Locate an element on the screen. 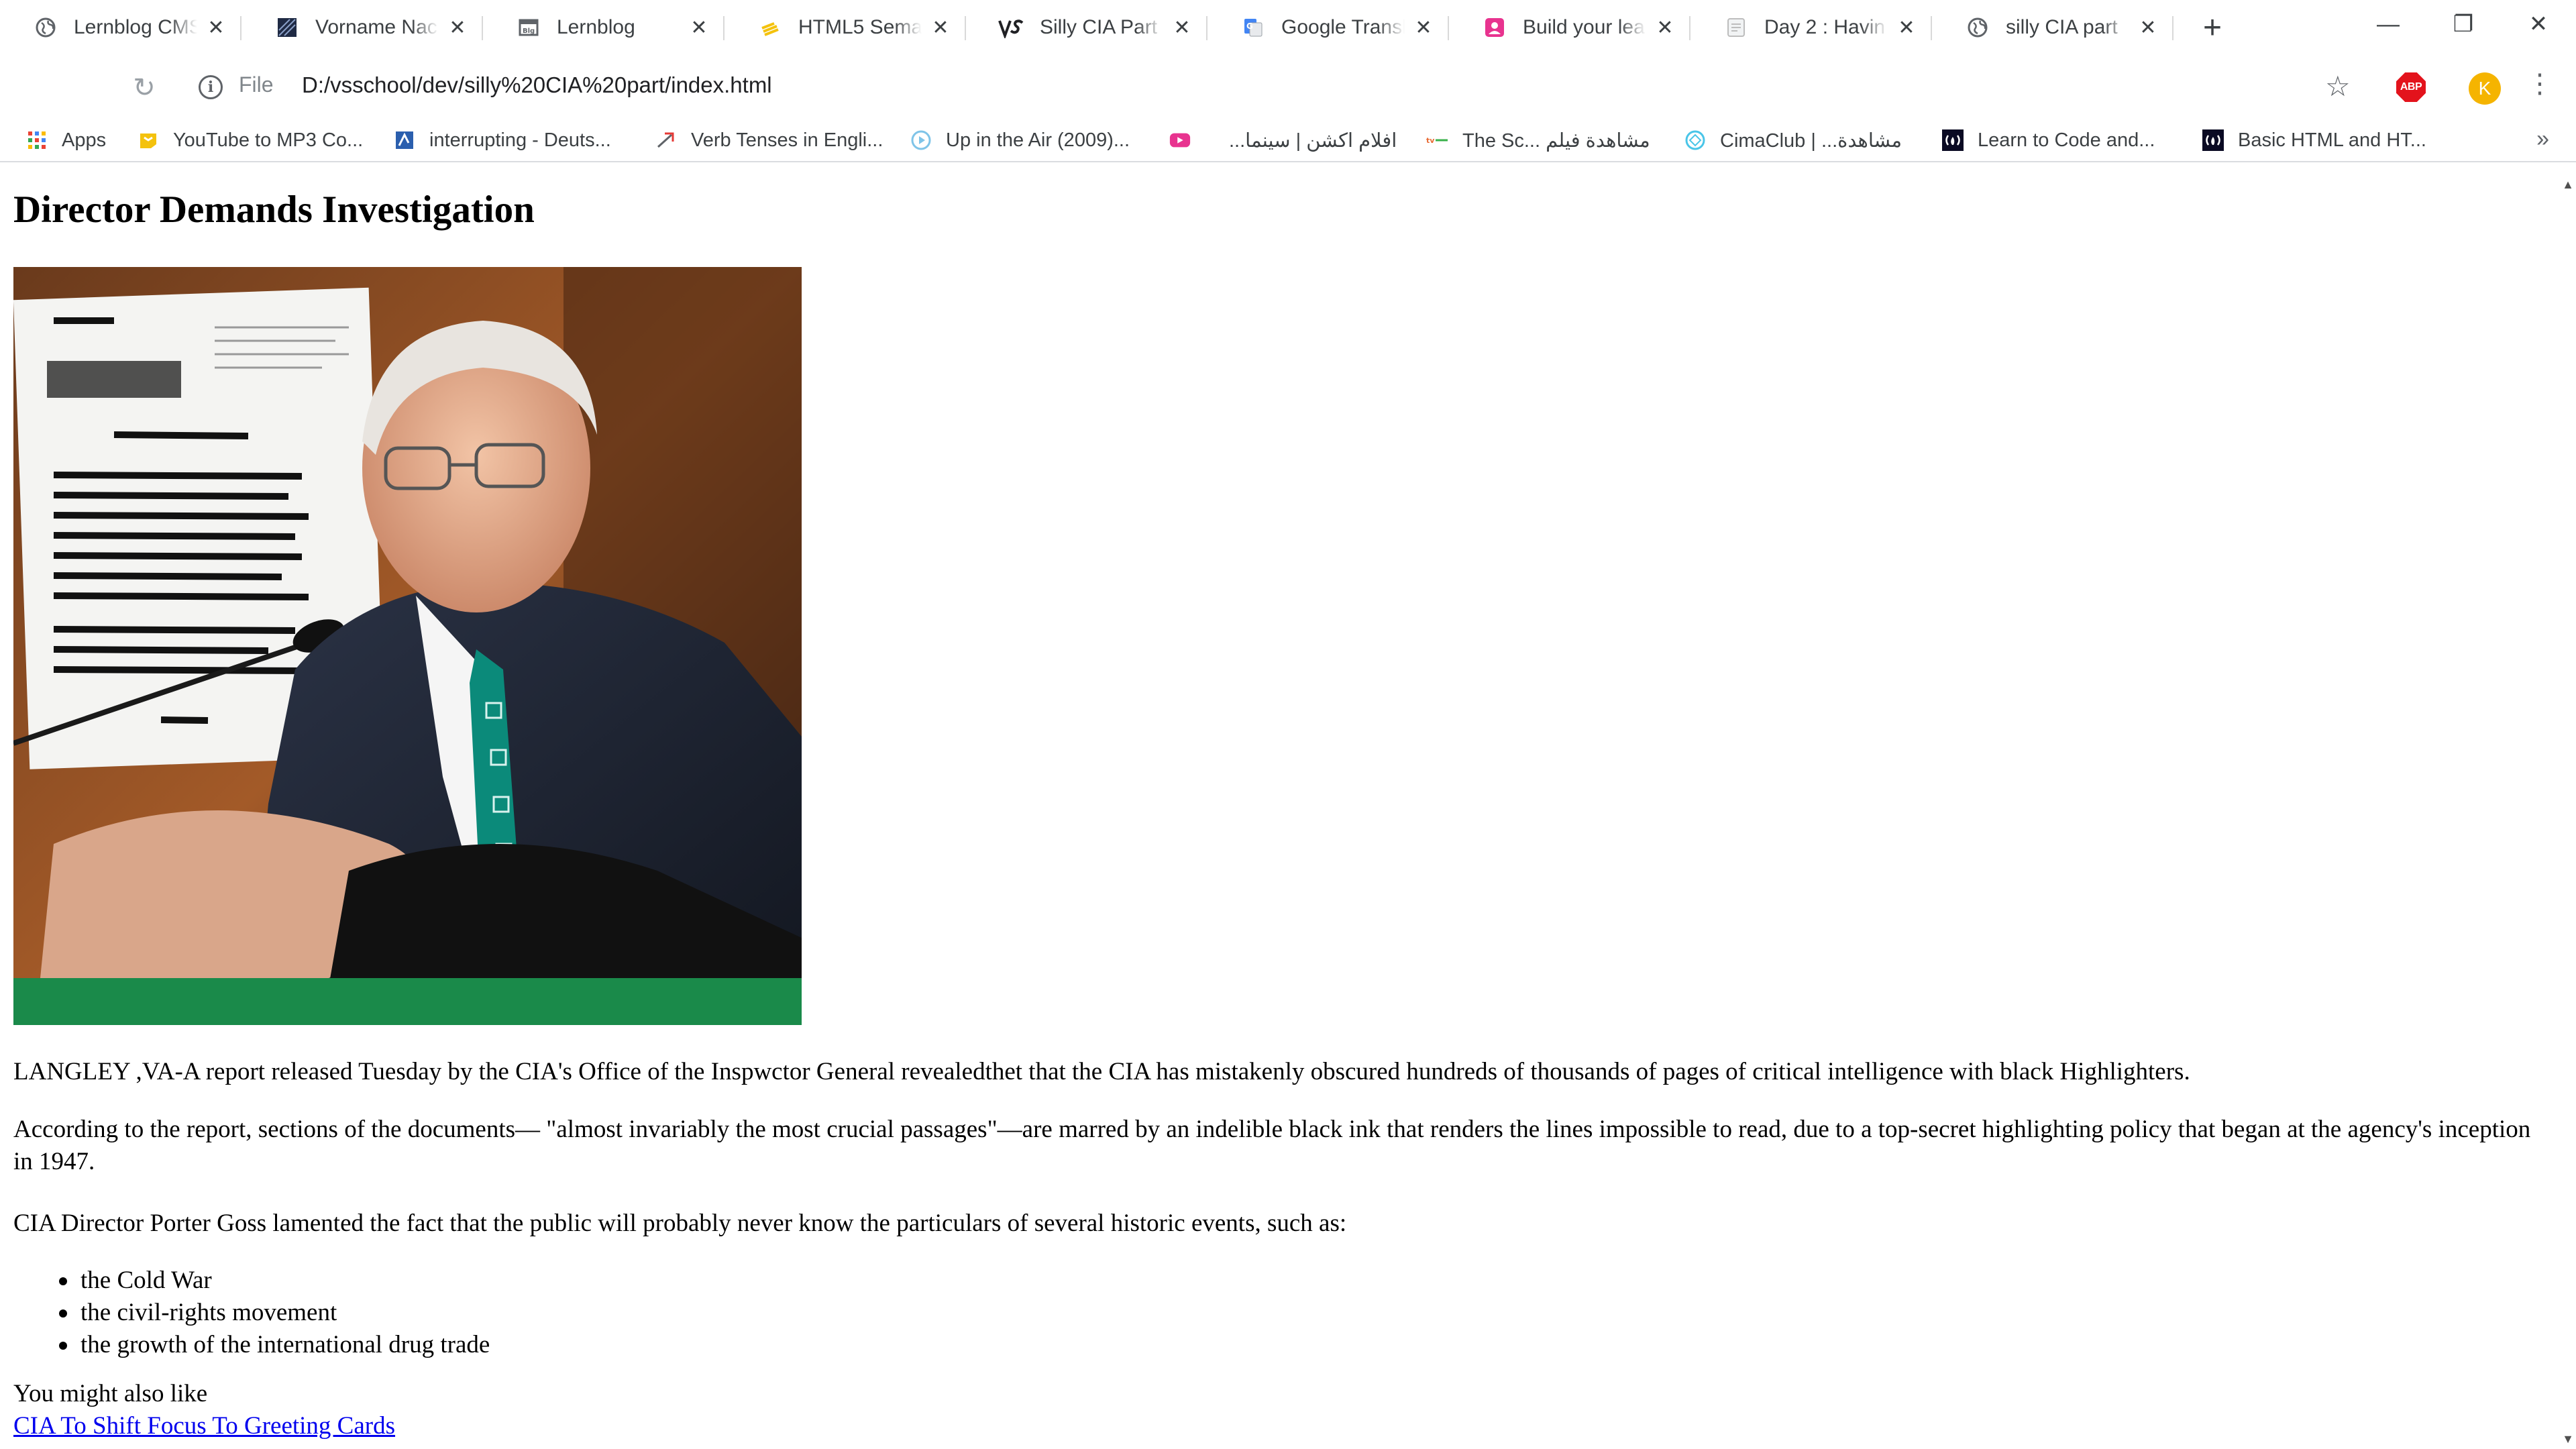  related-article-link: CIA To Shift Focus To Greeting Cards is located at coordinates (204, 1426).